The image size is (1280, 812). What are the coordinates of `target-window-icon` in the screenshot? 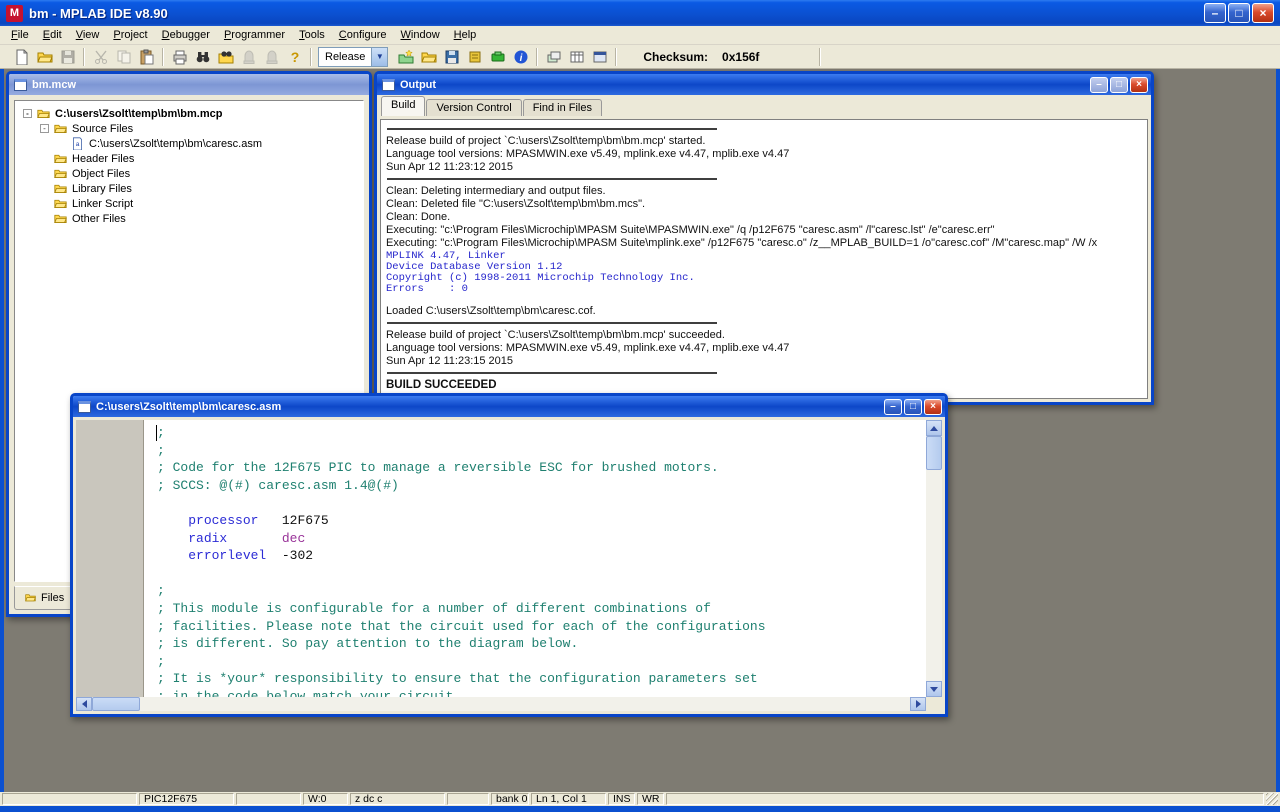 It's located at (599, 56).